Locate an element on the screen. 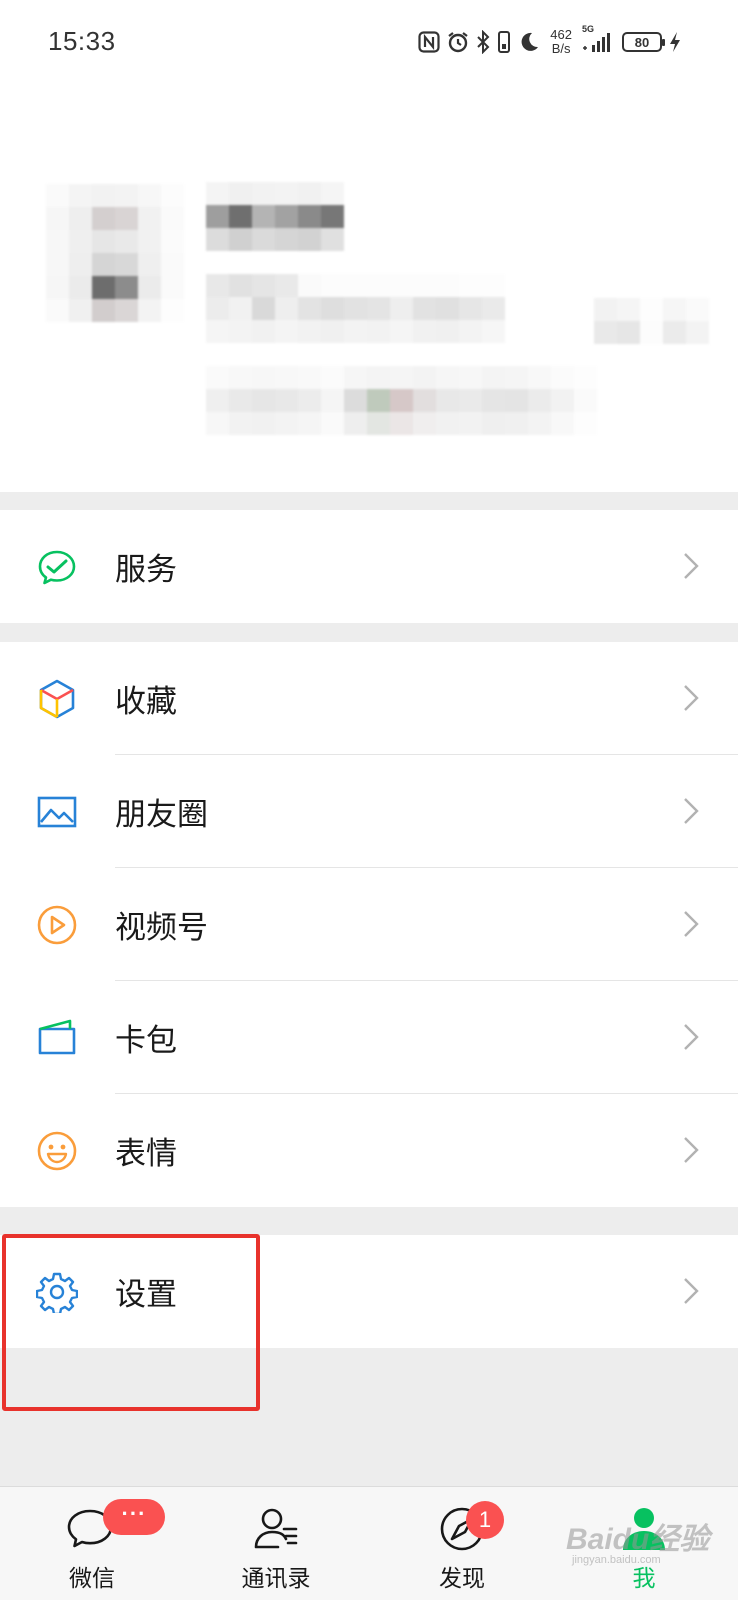 The height and width of the screenshot is (1600, 738). menu-item-services: 服务 is located at coordinates (369, 566).